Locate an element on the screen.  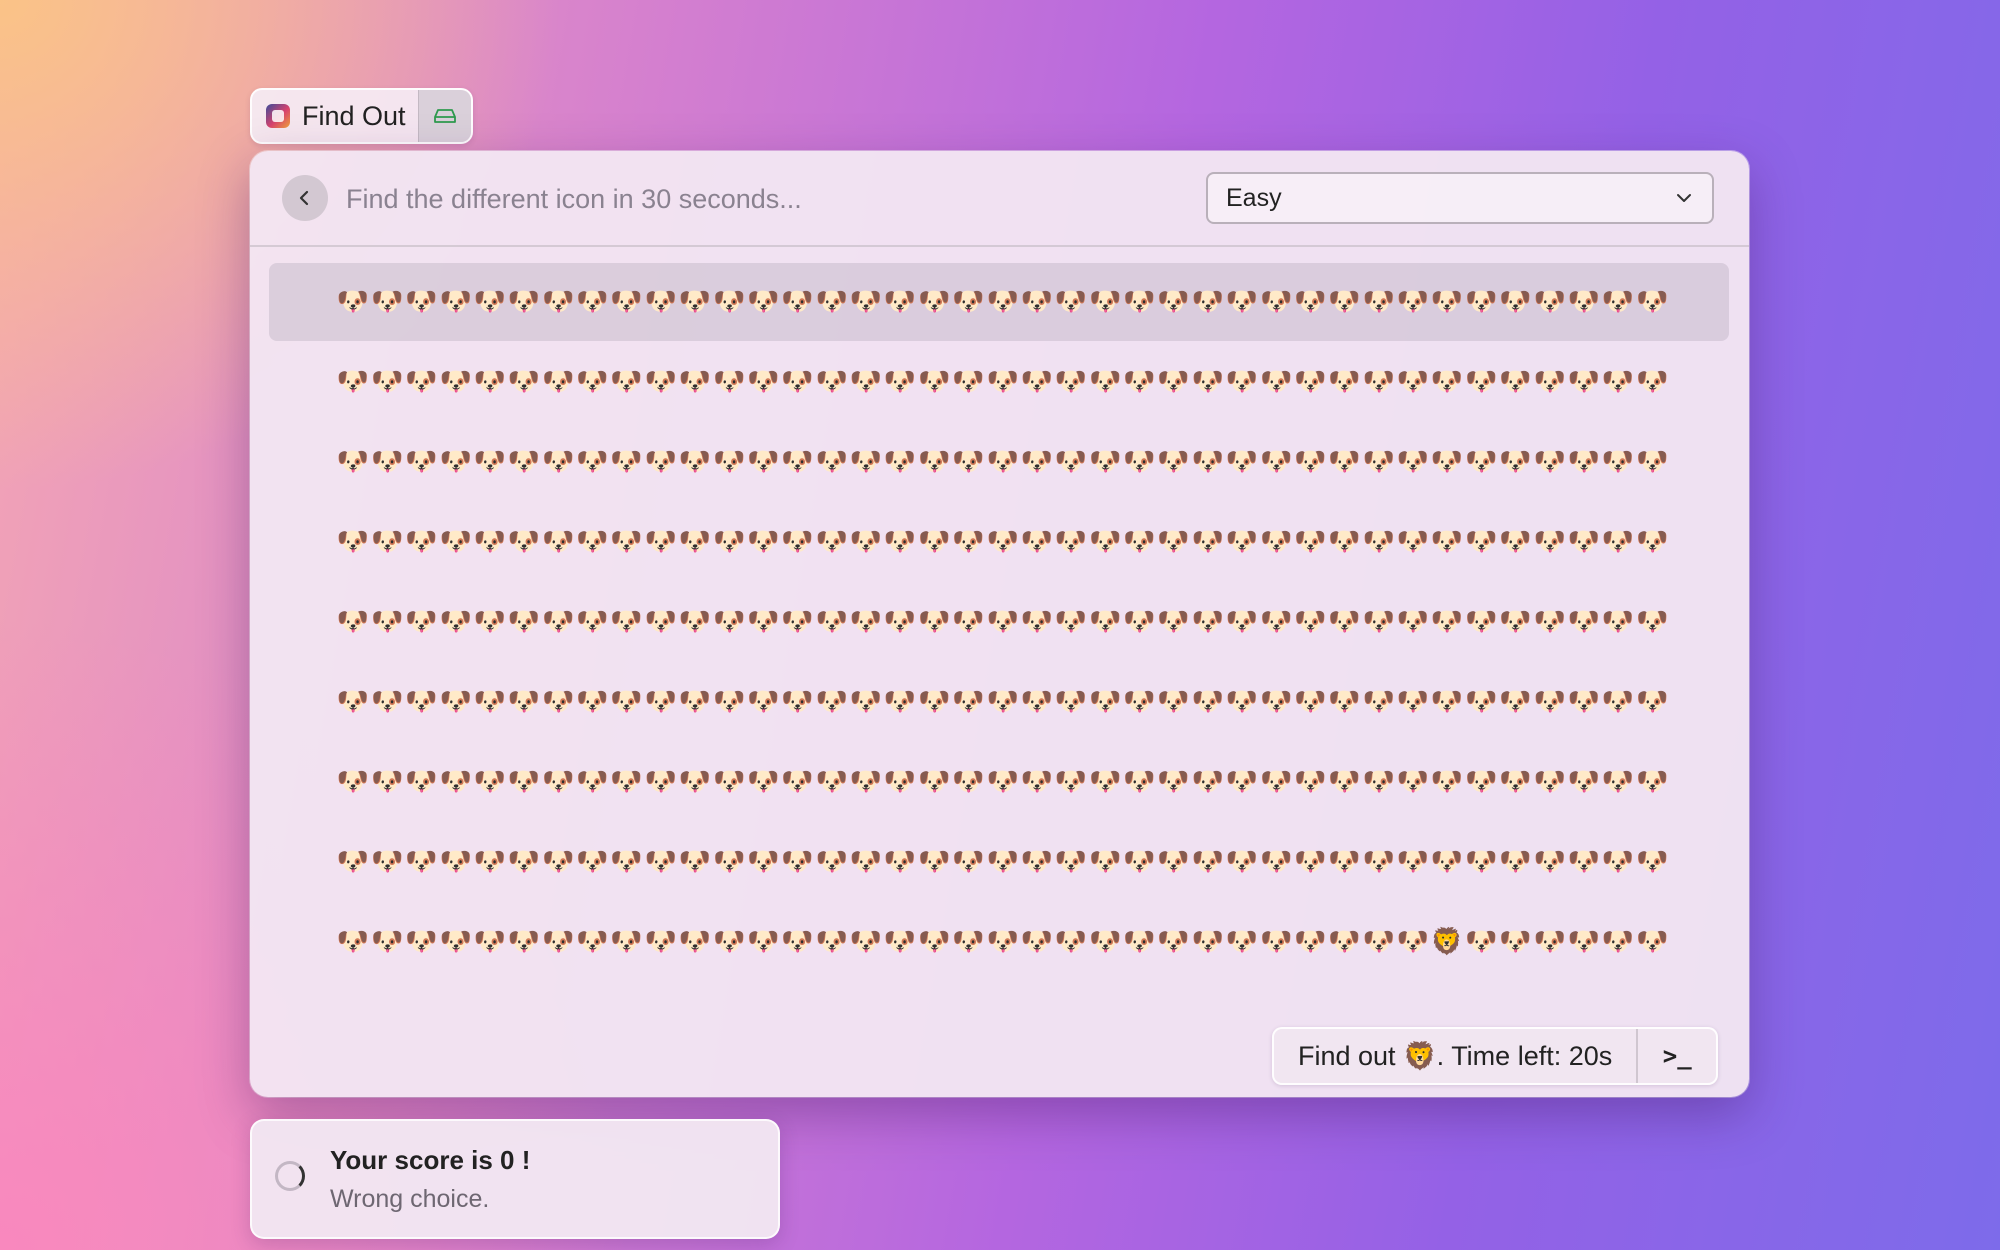
terminal-icon: >_ is located at coordinates (1676, 1056).